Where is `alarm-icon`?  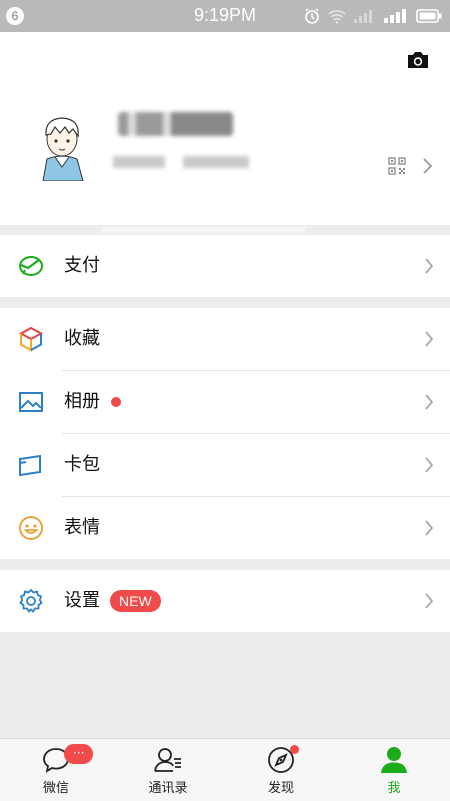 alarm-icon is located at coordinates (312, 16).